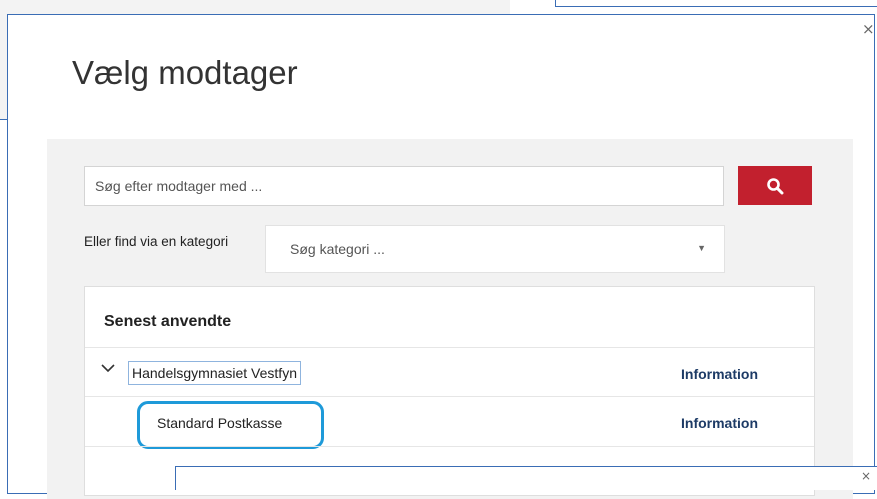  Describe the element at coordinates (168, 321) in the screenshot. I see `recent-heading: Senest anvendte` at that location.